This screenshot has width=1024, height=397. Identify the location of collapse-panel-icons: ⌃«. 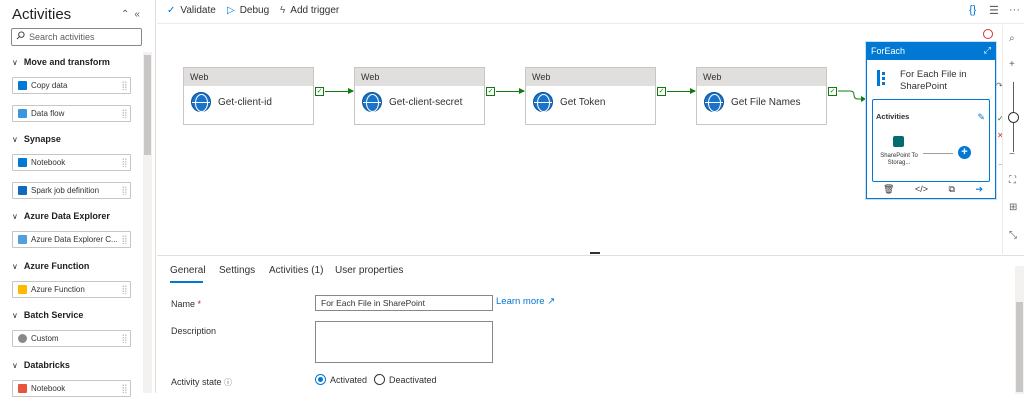
(133, 14).